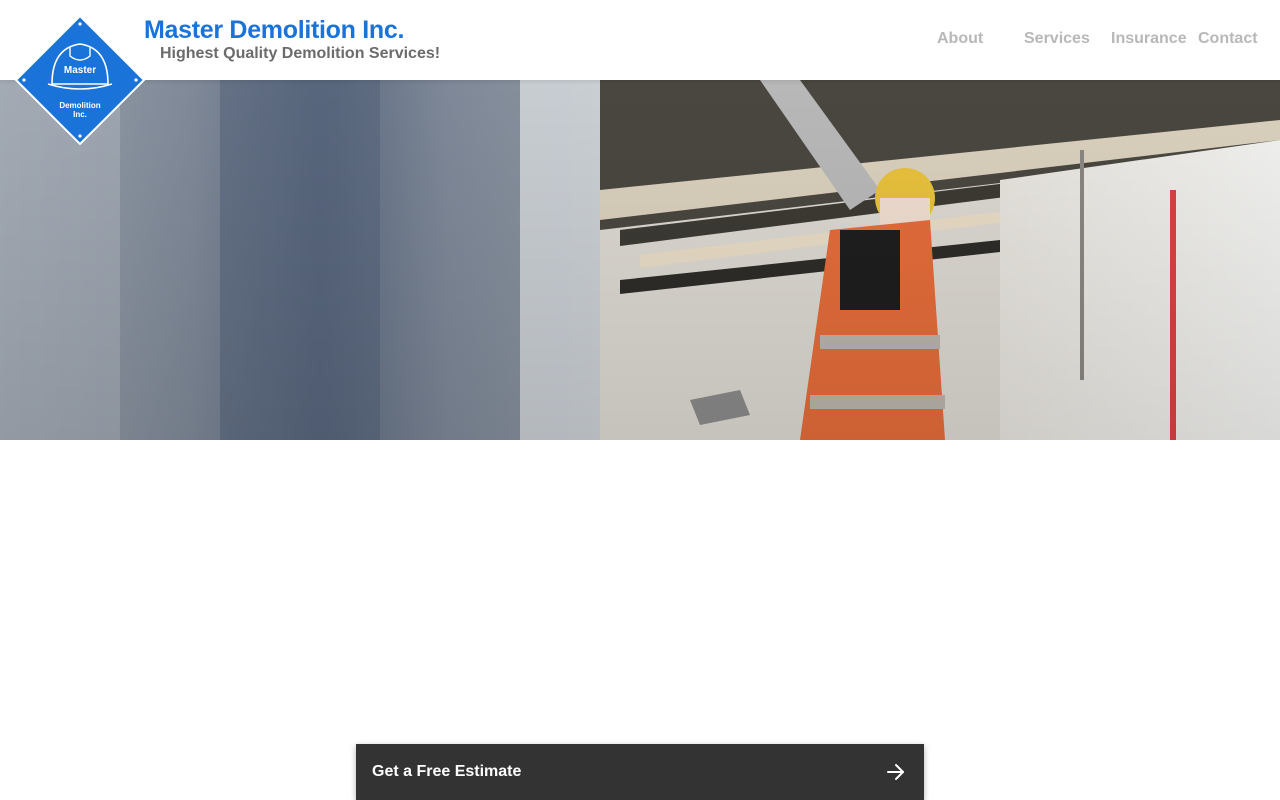  I want to click on logo-text-bottom-2: Inc., so click(80, 114).